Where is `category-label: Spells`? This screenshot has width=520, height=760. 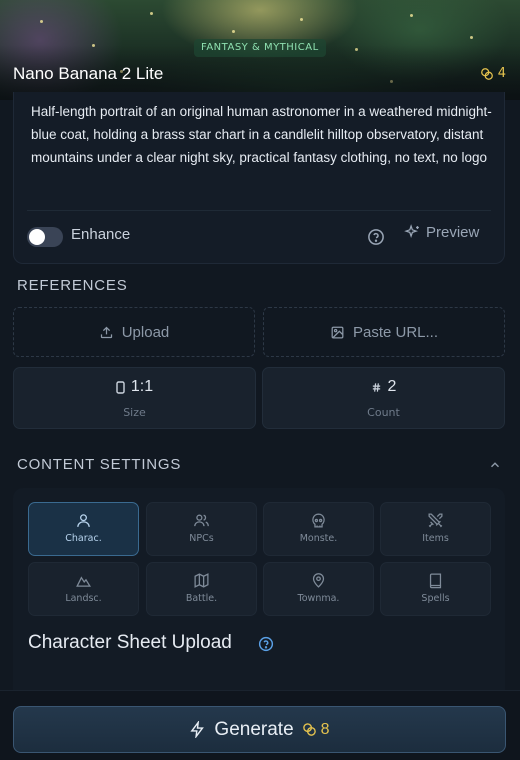 category-label: Spells is located at coordinates (435, 598).